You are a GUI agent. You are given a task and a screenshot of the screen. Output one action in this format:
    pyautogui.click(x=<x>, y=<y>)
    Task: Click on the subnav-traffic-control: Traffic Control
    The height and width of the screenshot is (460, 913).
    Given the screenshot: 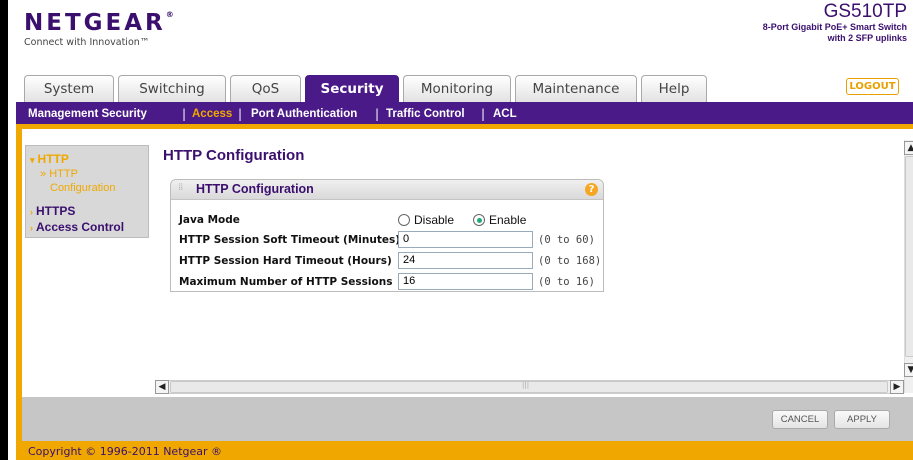 What is the action you would take?
    pyautogui.click(x=425, y=114)
    